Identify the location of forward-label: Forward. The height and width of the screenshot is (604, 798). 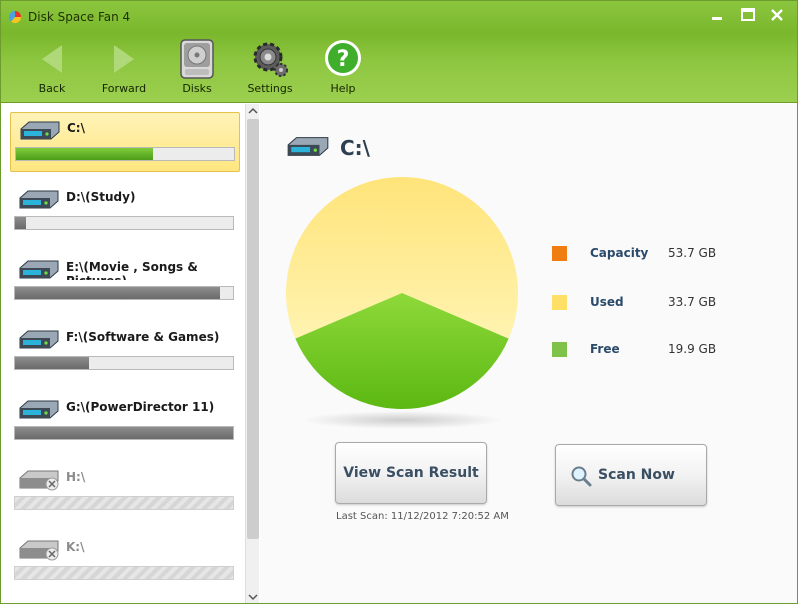
(124, 88).